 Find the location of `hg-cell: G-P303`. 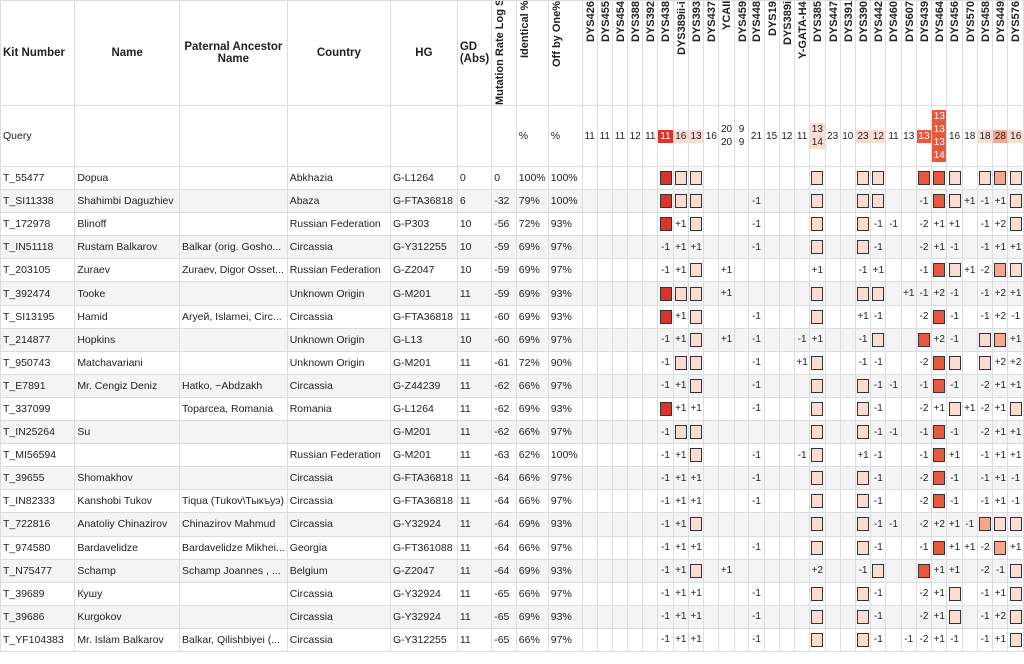

hg-cell: G-P303 is located at coordinates (424, 224).